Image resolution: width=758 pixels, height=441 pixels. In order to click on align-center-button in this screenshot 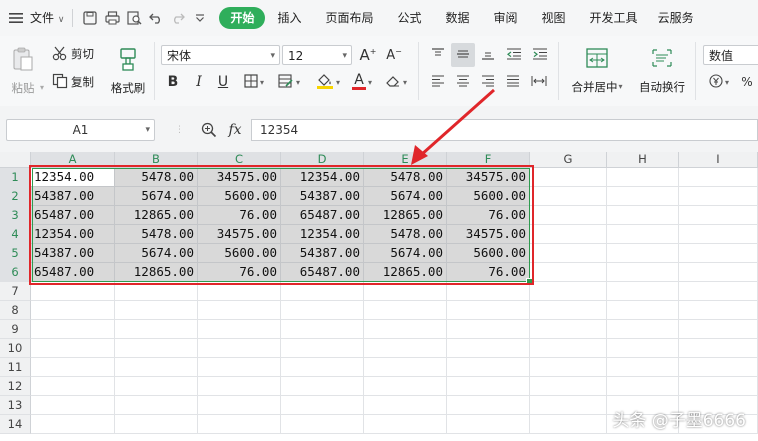, I will do `click(463, 82)`.